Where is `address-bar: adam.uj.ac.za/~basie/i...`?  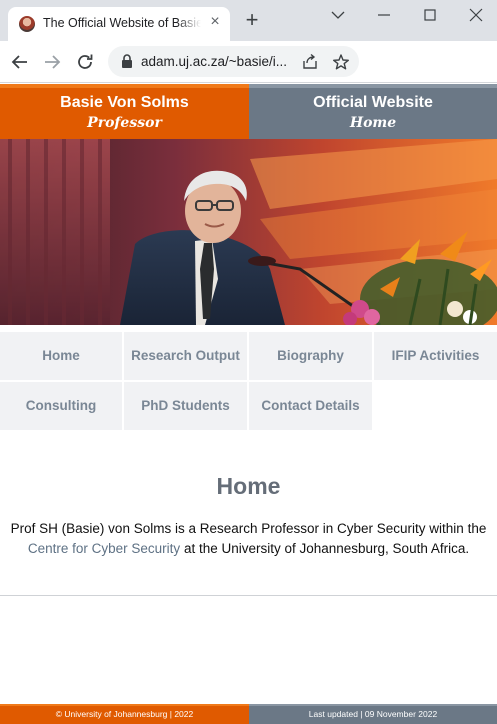
address-bar: adam.uj.ac.za/~basie/i... is located at coordinates (233, 61).